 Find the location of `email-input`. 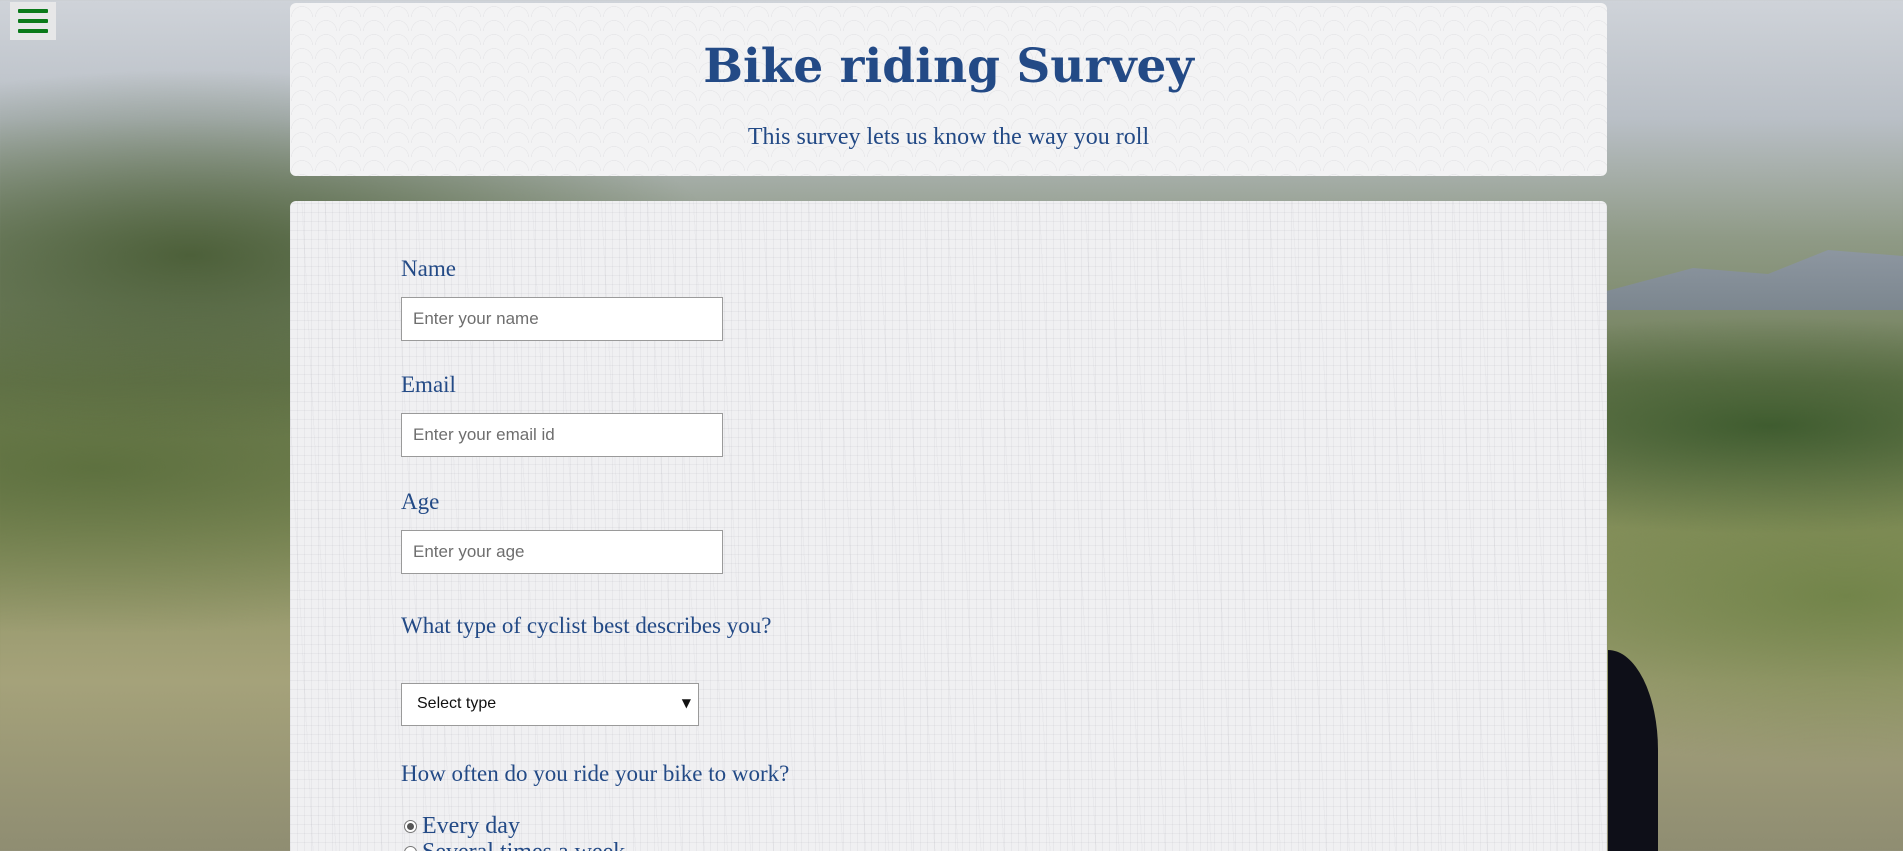

email-input is located at coordinates (562, 435).